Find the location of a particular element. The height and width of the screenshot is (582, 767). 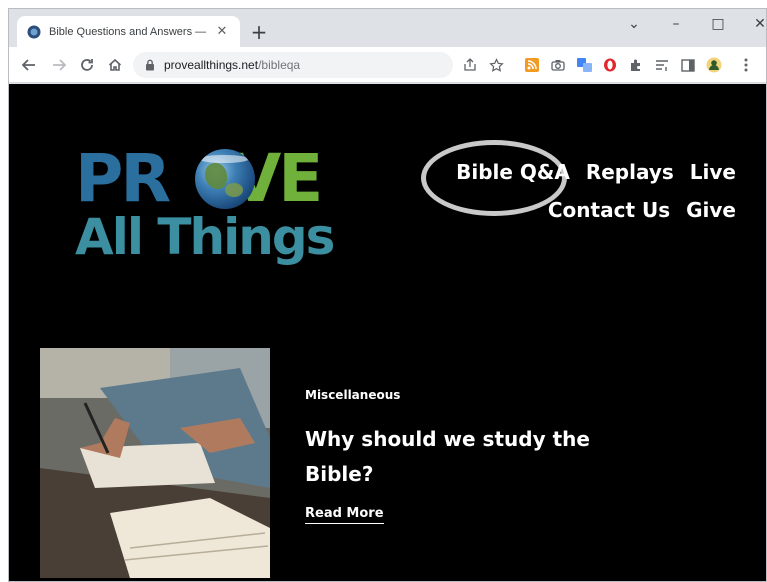

translate-extension-icon is located at coordinates (584, 65).